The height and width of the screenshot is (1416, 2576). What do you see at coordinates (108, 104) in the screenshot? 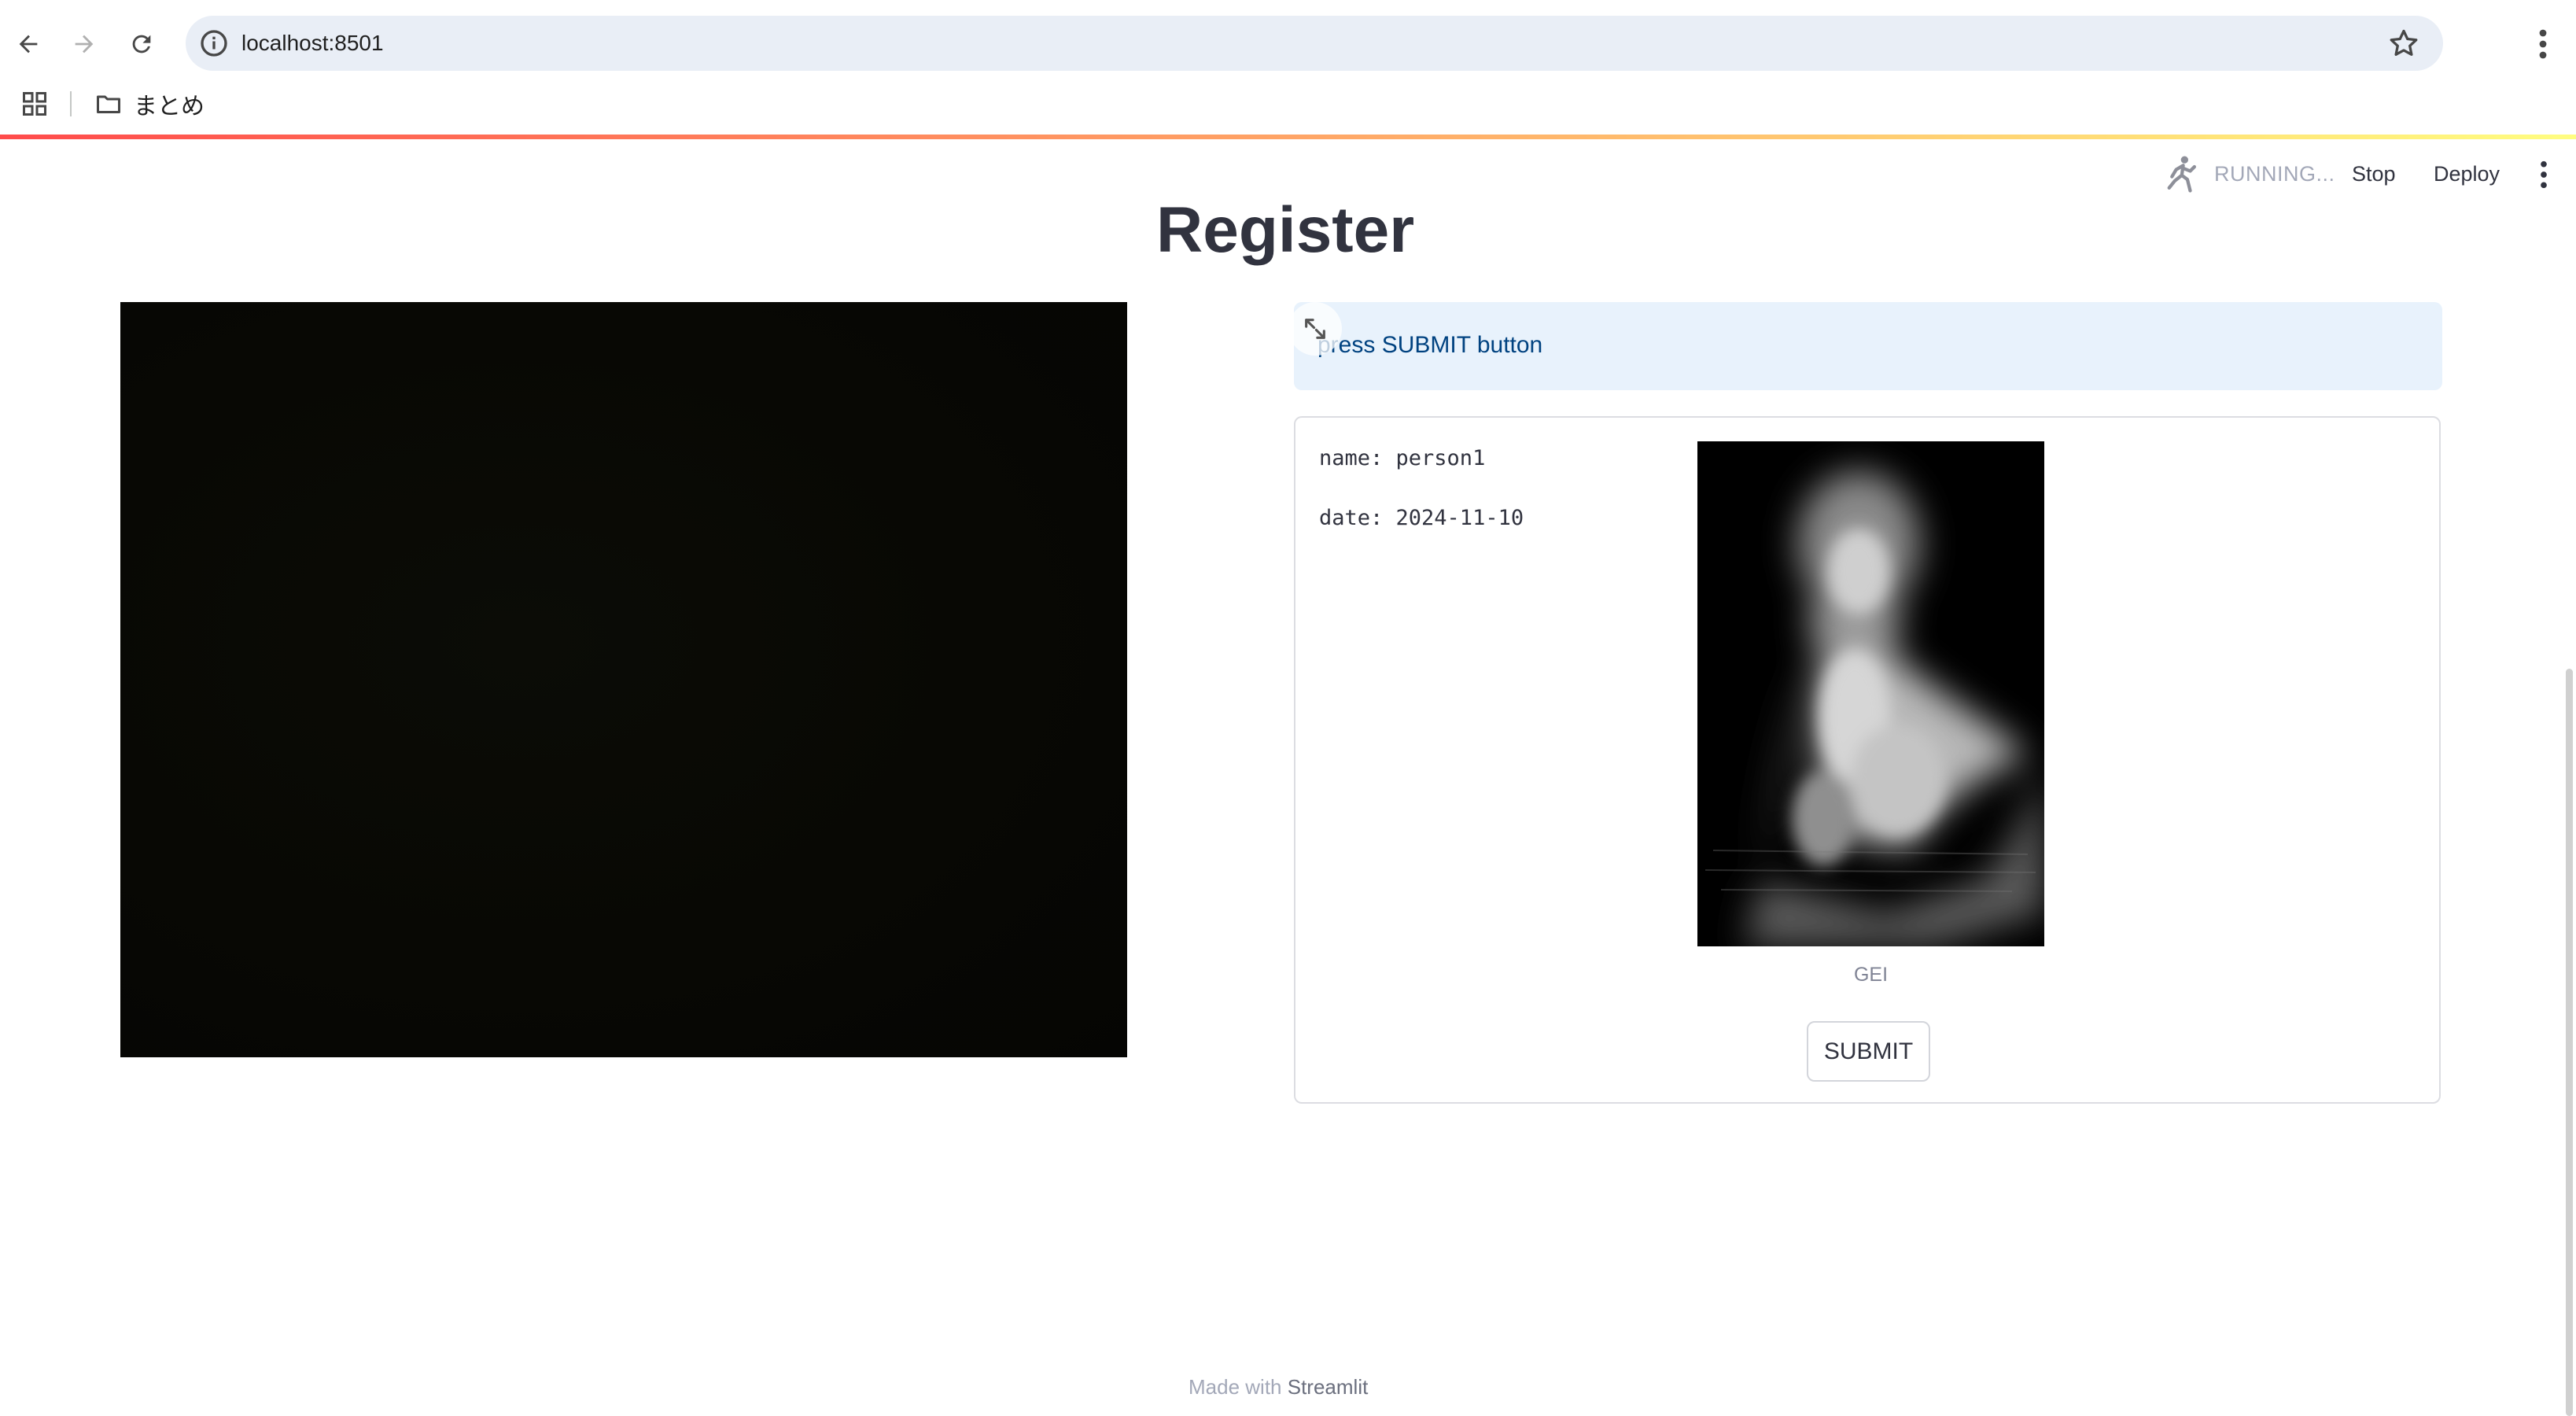
I see `folder-icon` at bounding box center [108, 104].